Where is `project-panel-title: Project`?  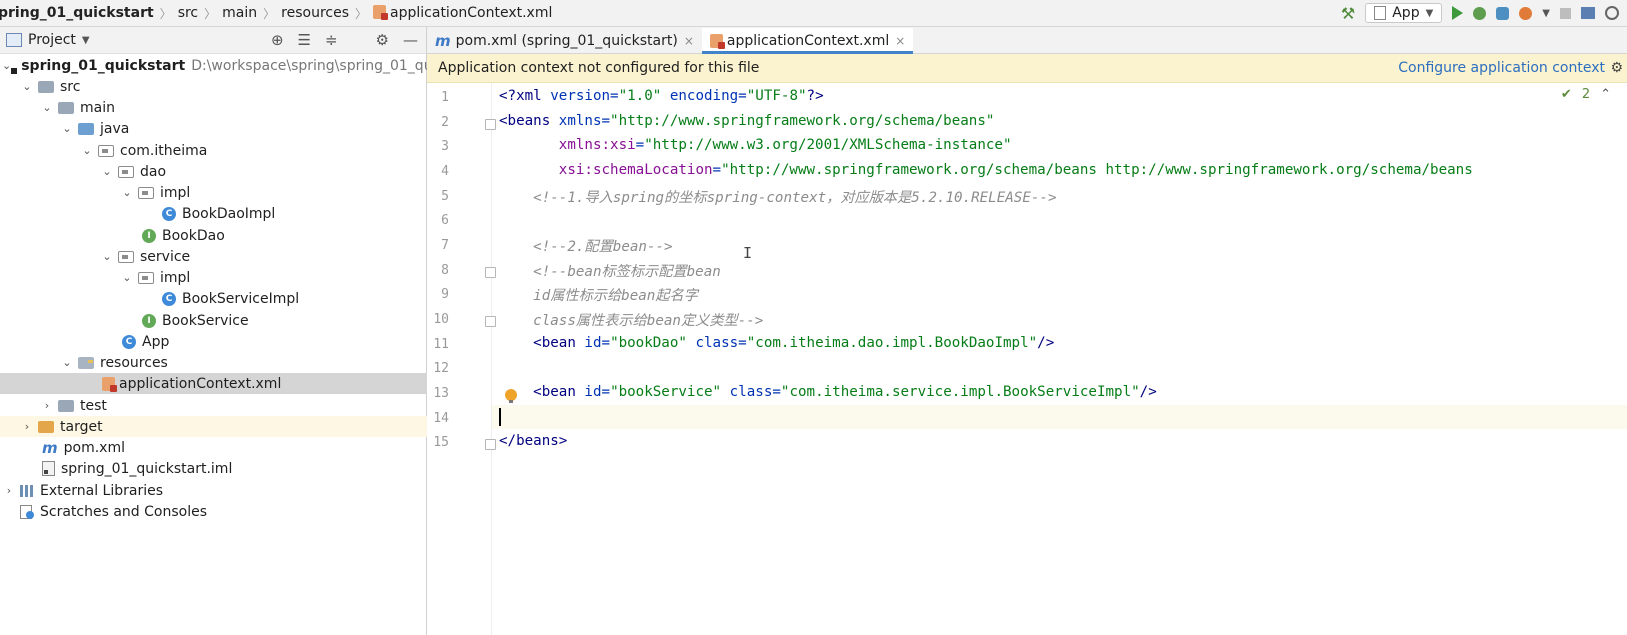 project-panel-title: Project is located at coordinates (52, 40).